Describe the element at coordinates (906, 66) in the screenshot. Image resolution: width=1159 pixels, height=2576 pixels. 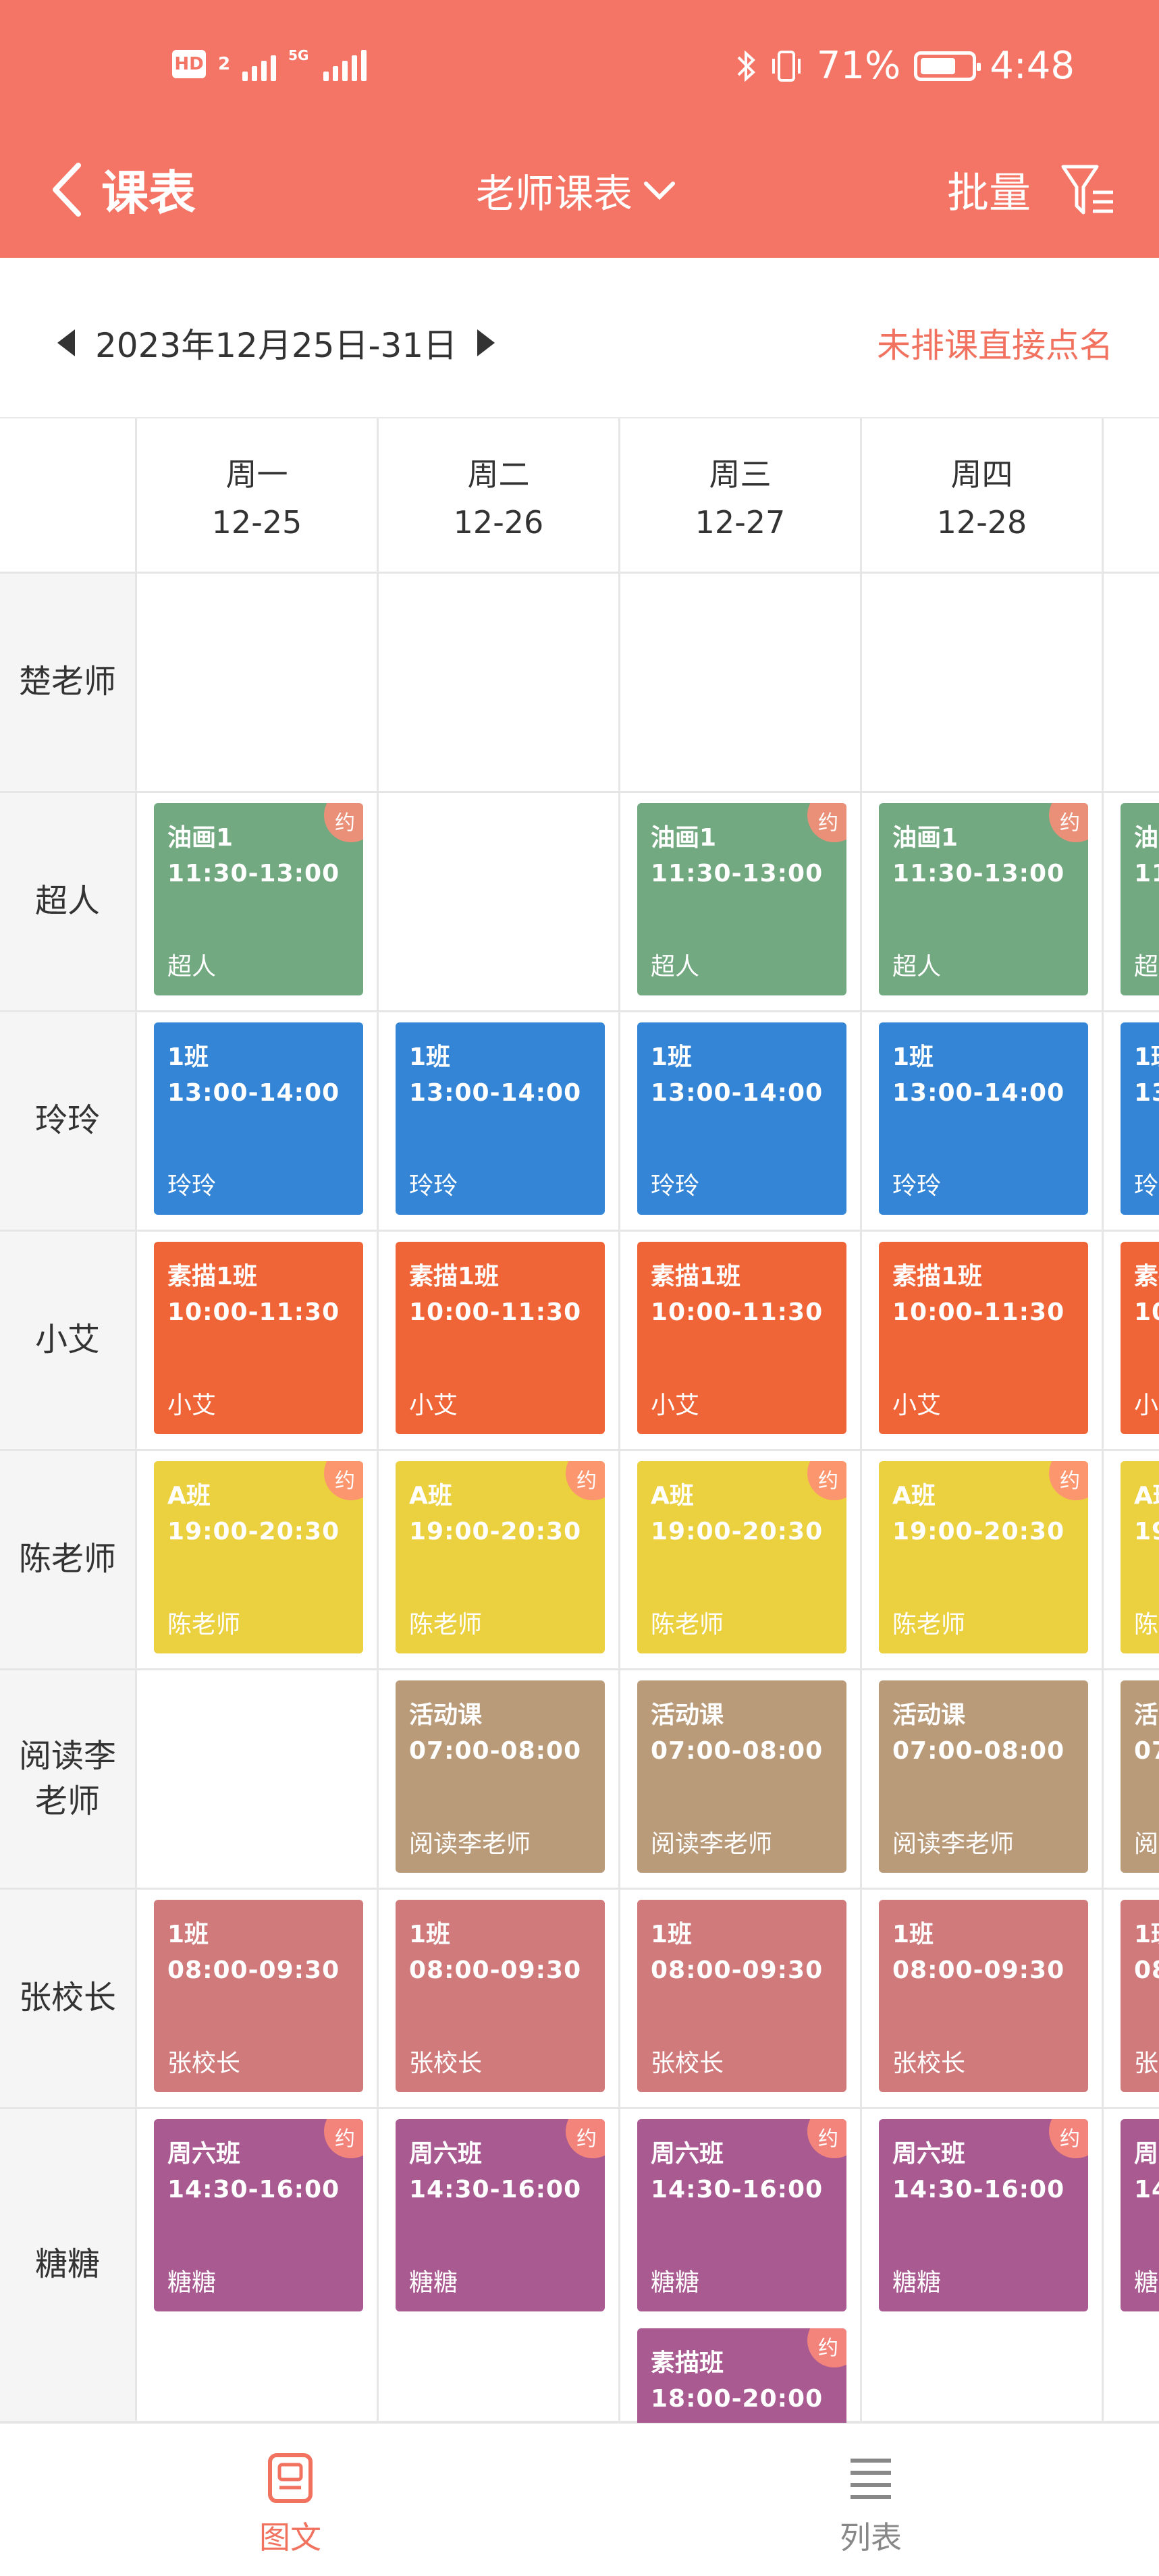
I see `status-right: 71% 4:48` at that location.